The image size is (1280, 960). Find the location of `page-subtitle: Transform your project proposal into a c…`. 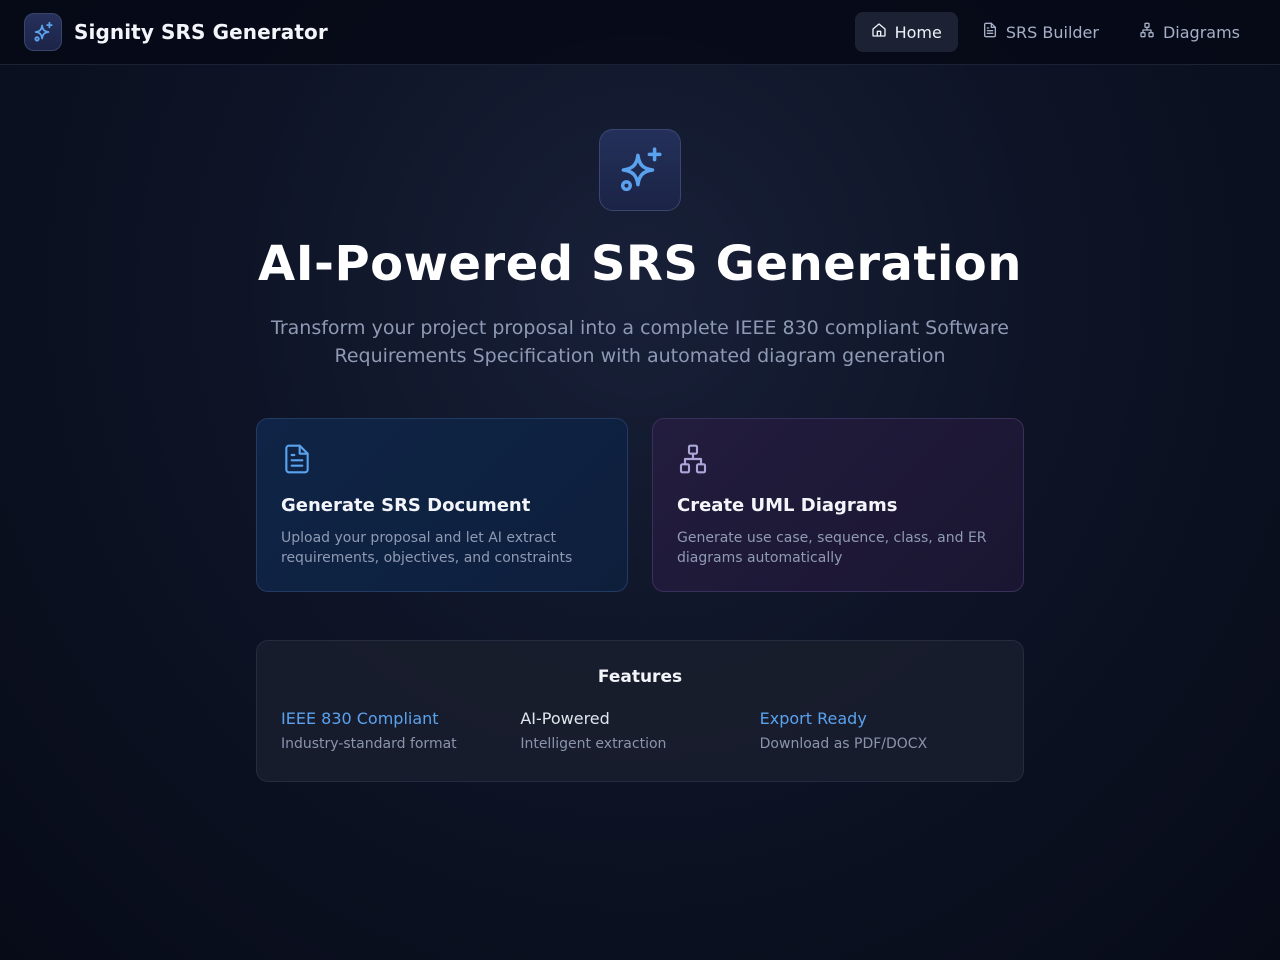

page-subtitle: Transform your project proposal into a c… is located at coordinates (640, 342).